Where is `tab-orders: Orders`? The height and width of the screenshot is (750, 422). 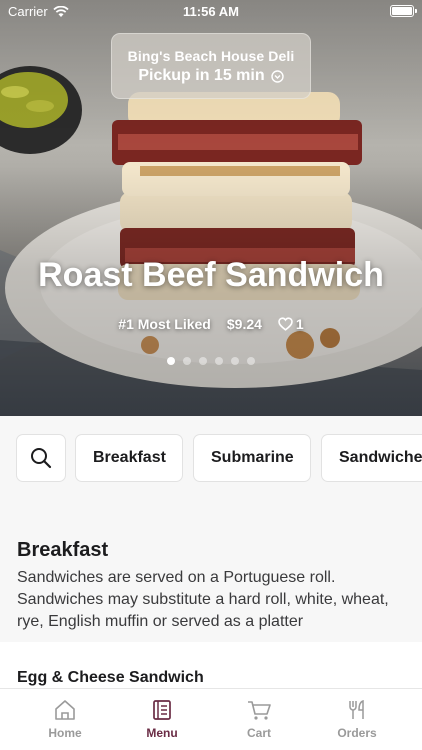 tab-orders: Orders is located at coordinates (357, 719).